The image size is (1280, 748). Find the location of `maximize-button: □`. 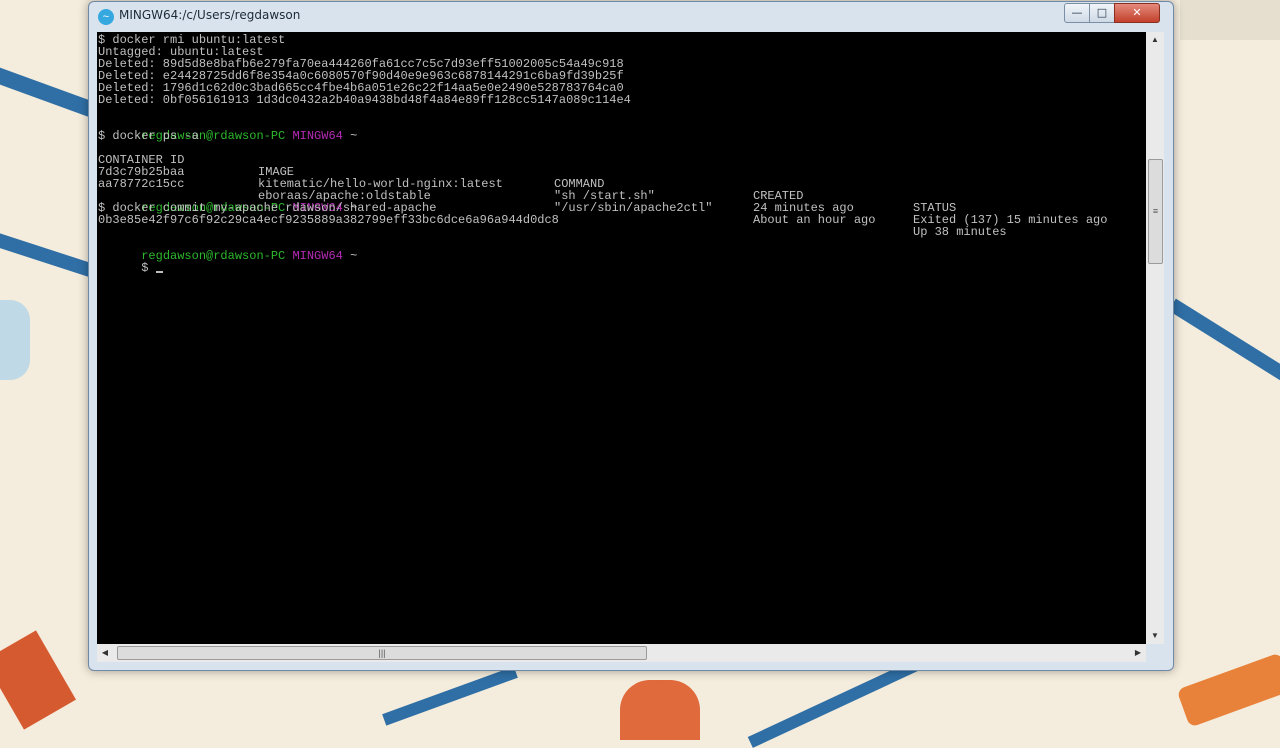

maximize-button: □ is located at coordinates (1102, 13).